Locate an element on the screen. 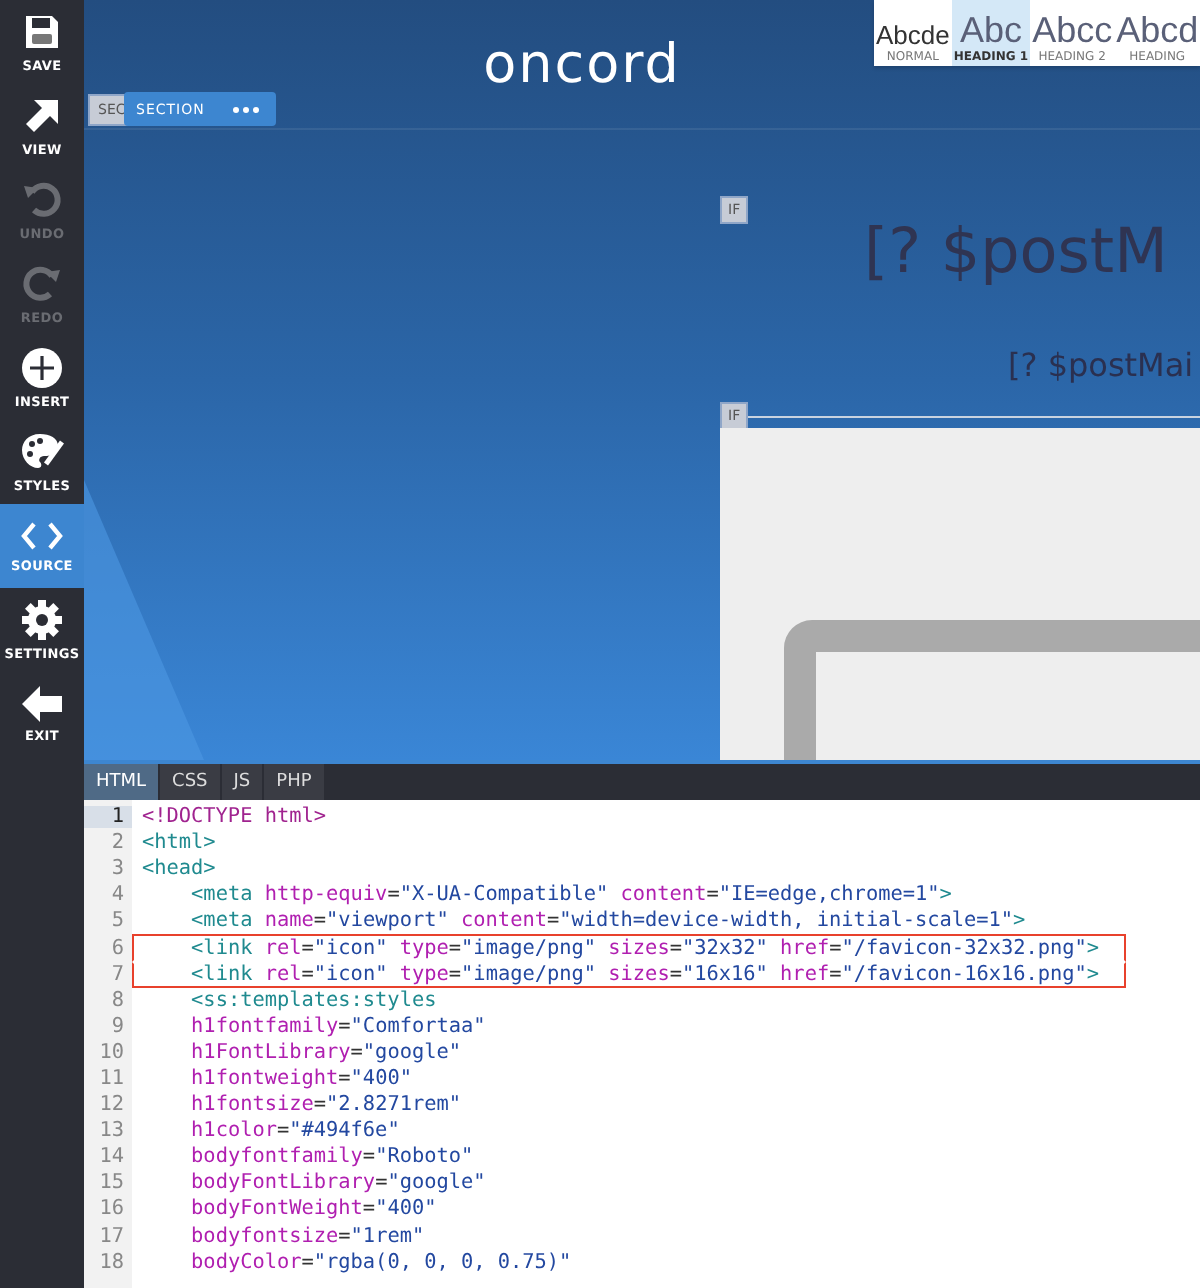 This screenshot has width=1200, height=1288. redo-icon is located at coordinates (42, 283).